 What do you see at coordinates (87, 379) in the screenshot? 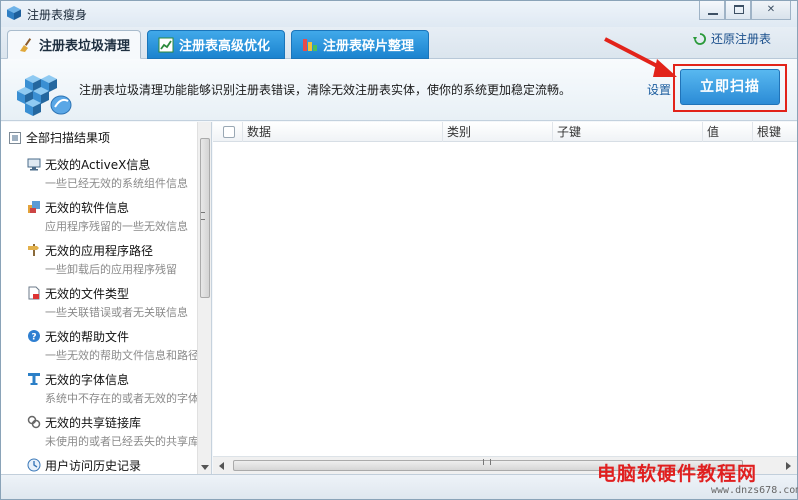
I see `tree-item-title: 无效的字体信息` at bounding box center [87, 379].